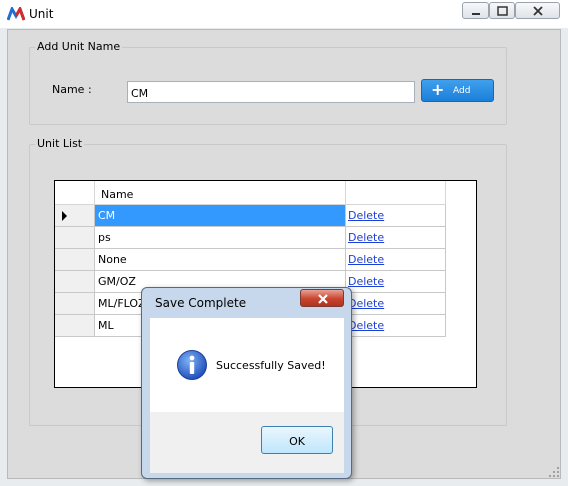  Describe the element at coordinates (220, 193) in the screenshot. I see `column-header-name: Name` at that location.